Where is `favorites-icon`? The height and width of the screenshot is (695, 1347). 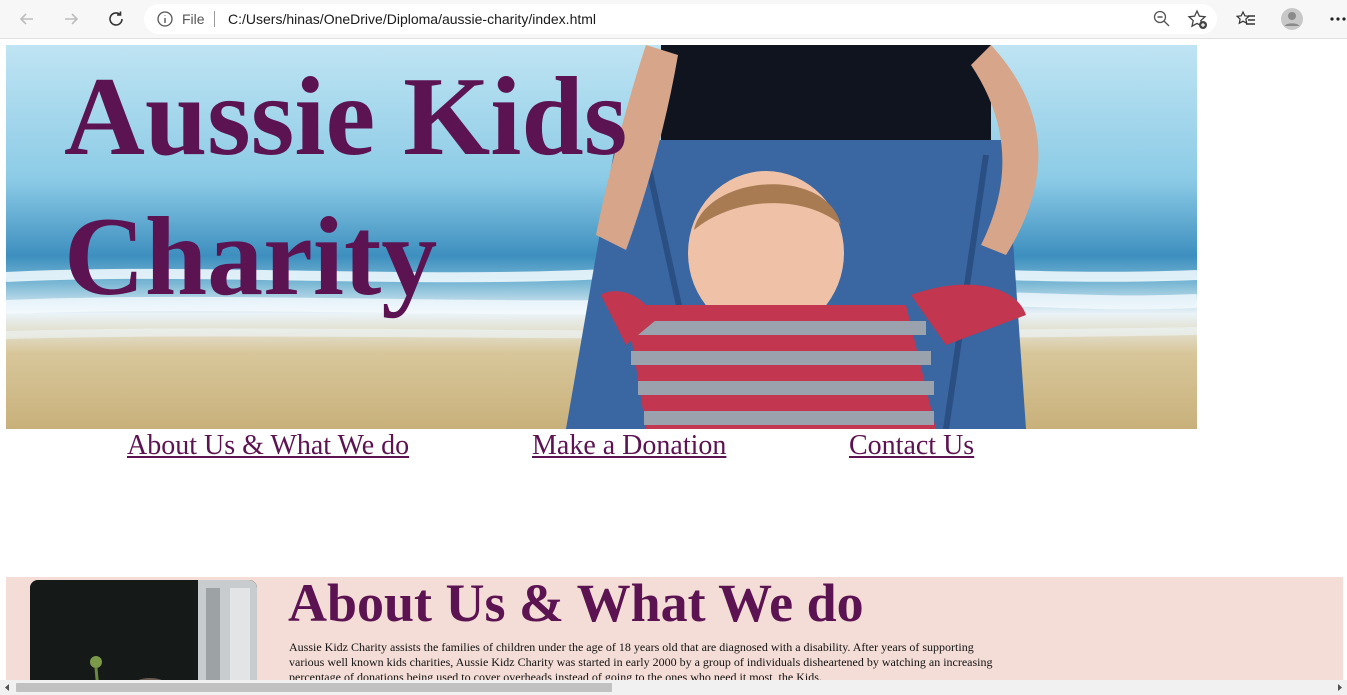
favorites-icon is located at coordinates (1245, 17).